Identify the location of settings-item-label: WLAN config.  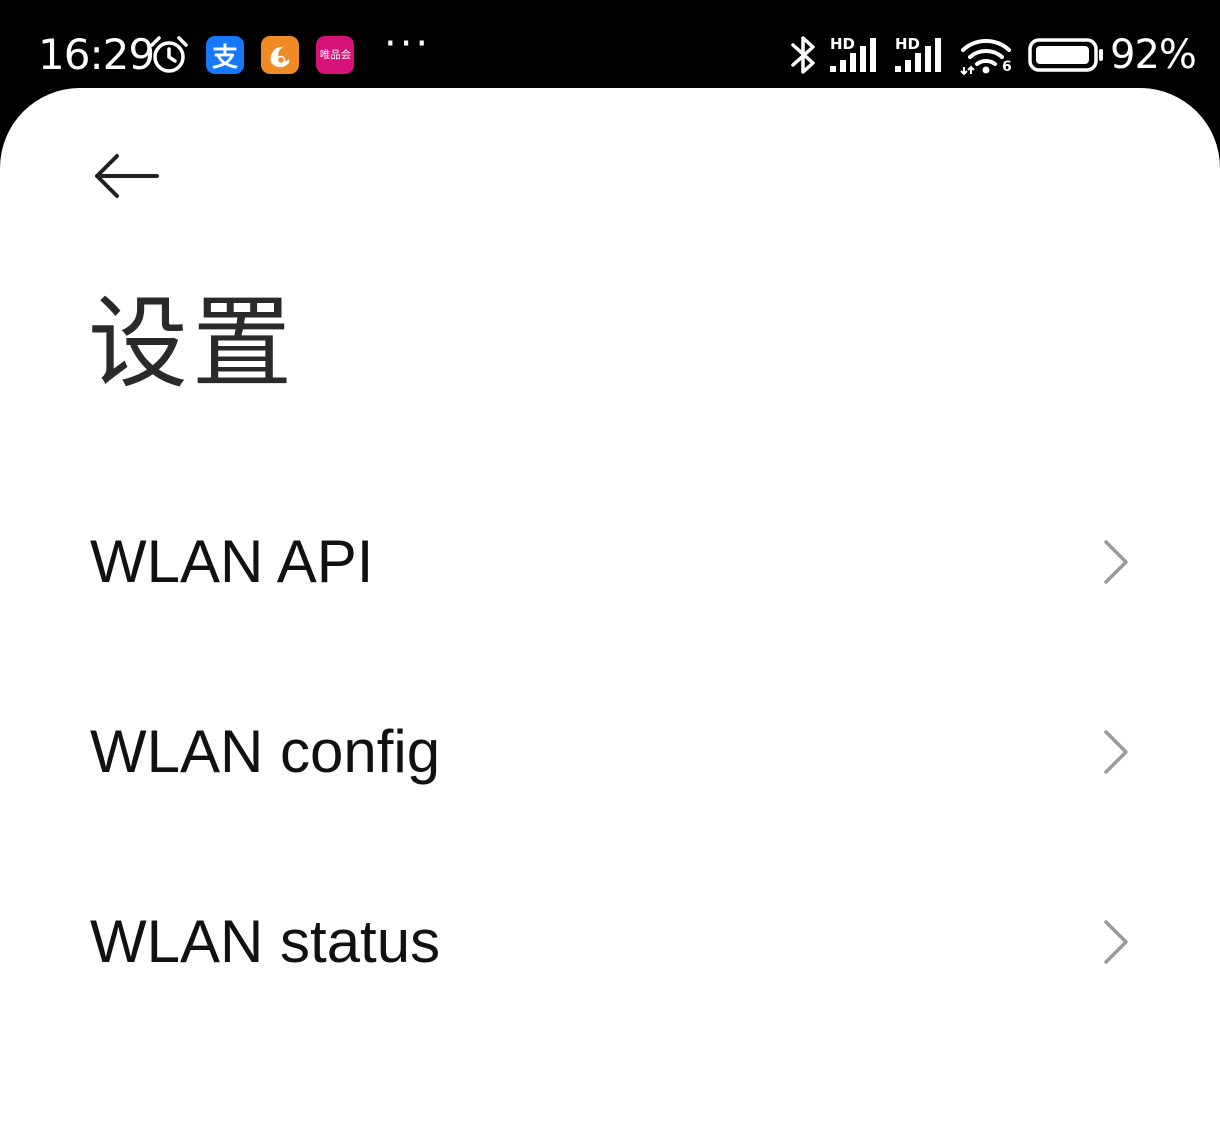
(265, 751).